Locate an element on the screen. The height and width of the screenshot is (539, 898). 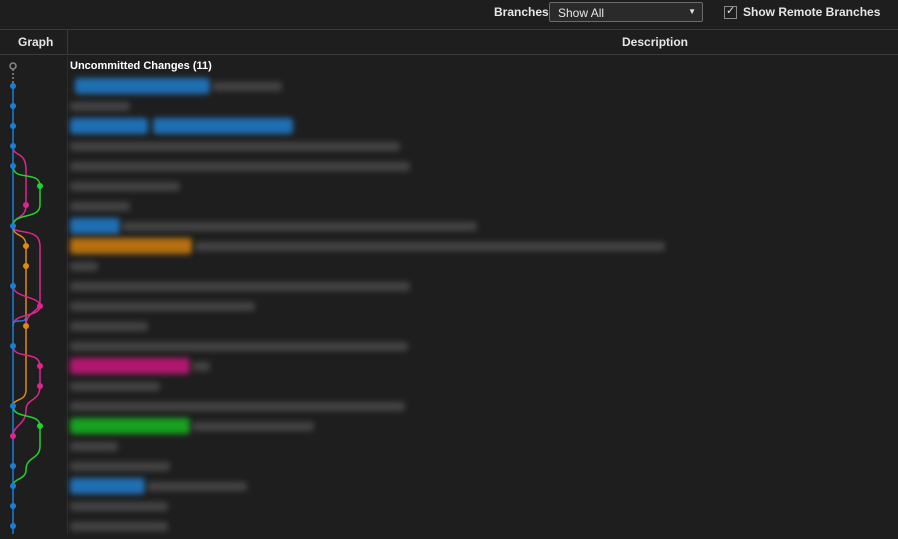
checkmark-icon: ✓ is located at coordinates (731, 11).